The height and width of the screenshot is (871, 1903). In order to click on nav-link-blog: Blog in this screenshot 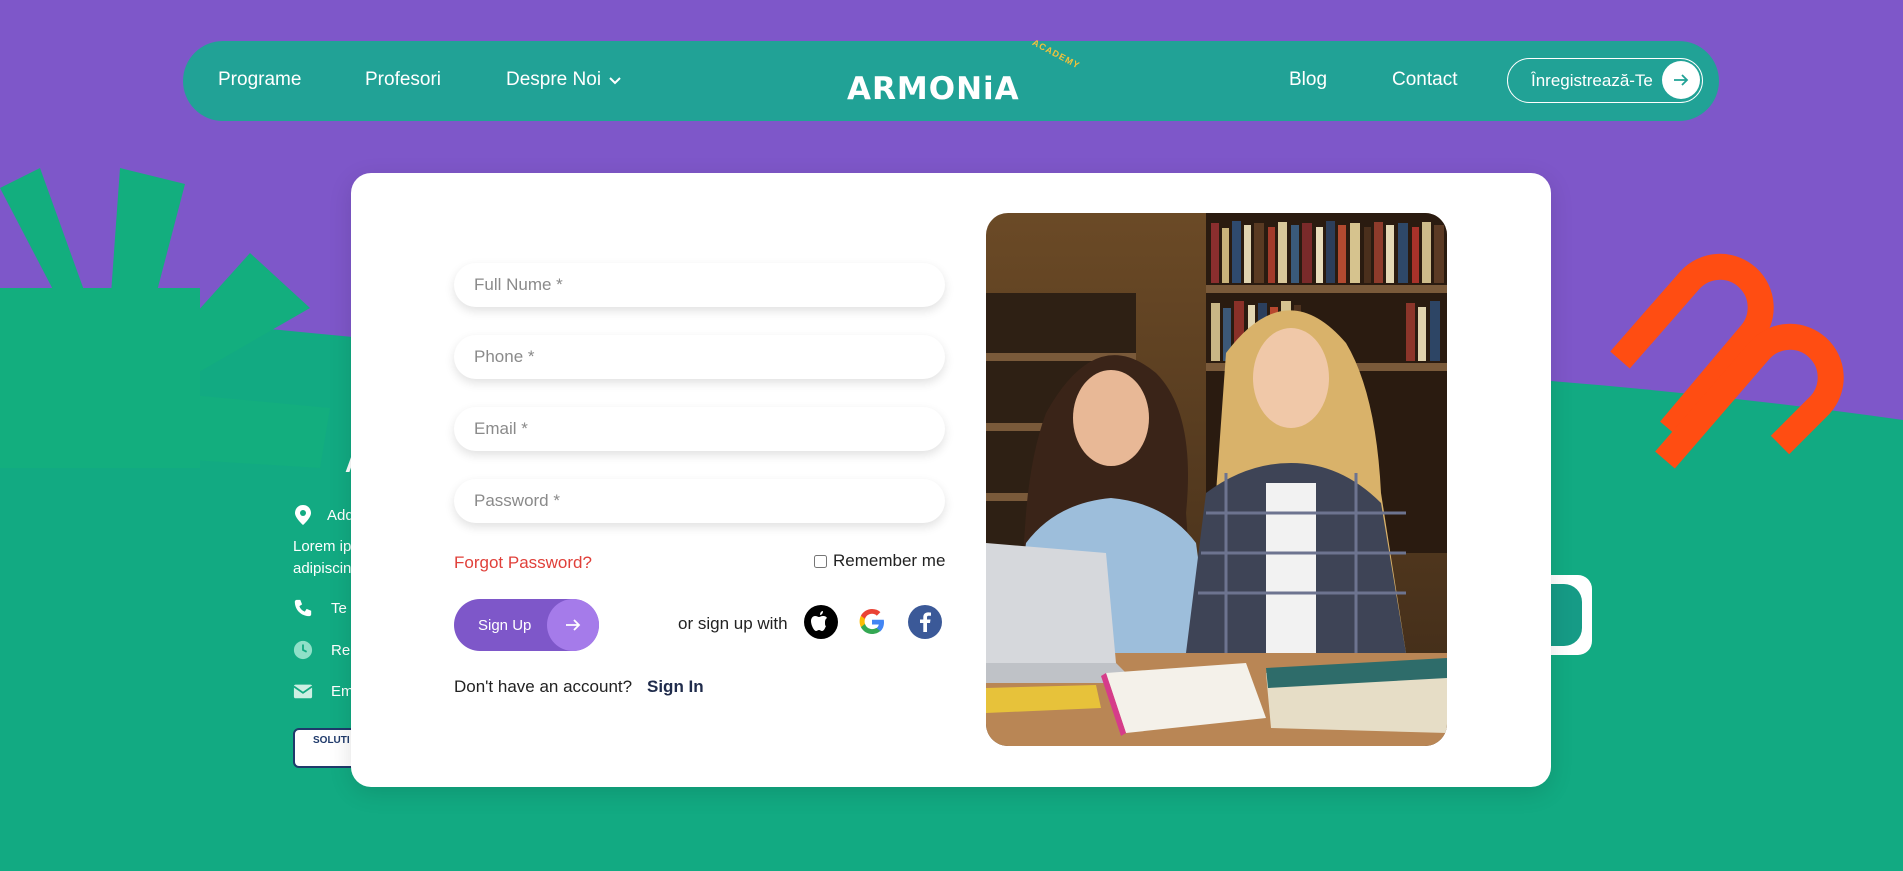, I will do `click(1308, 80)`.